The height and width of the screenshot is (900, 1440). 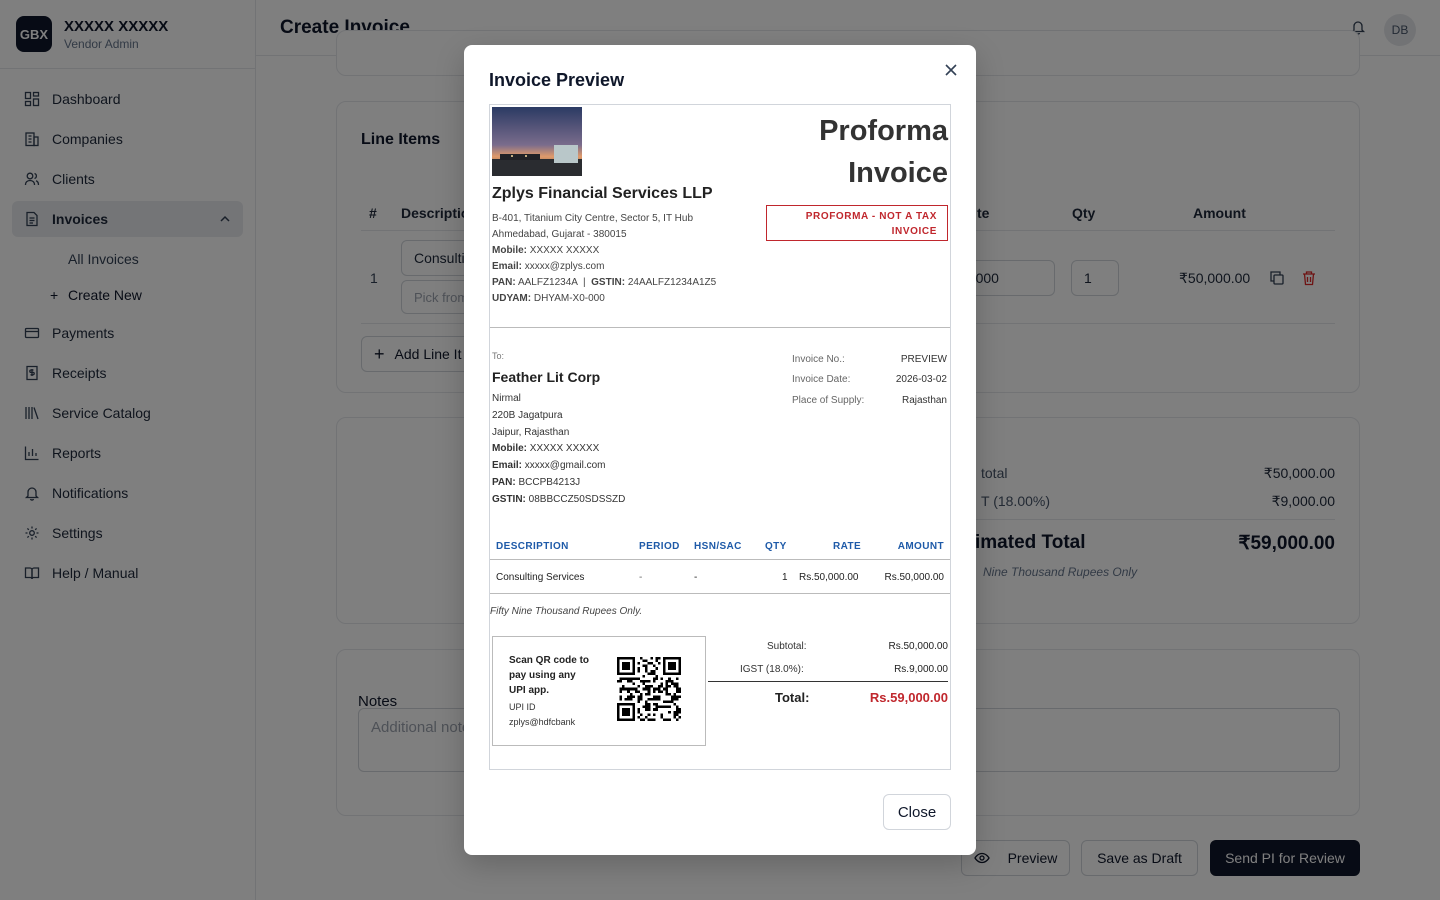 I want to click on doc-subtotal-label: Subtotal:, so click(x=787, y=646).